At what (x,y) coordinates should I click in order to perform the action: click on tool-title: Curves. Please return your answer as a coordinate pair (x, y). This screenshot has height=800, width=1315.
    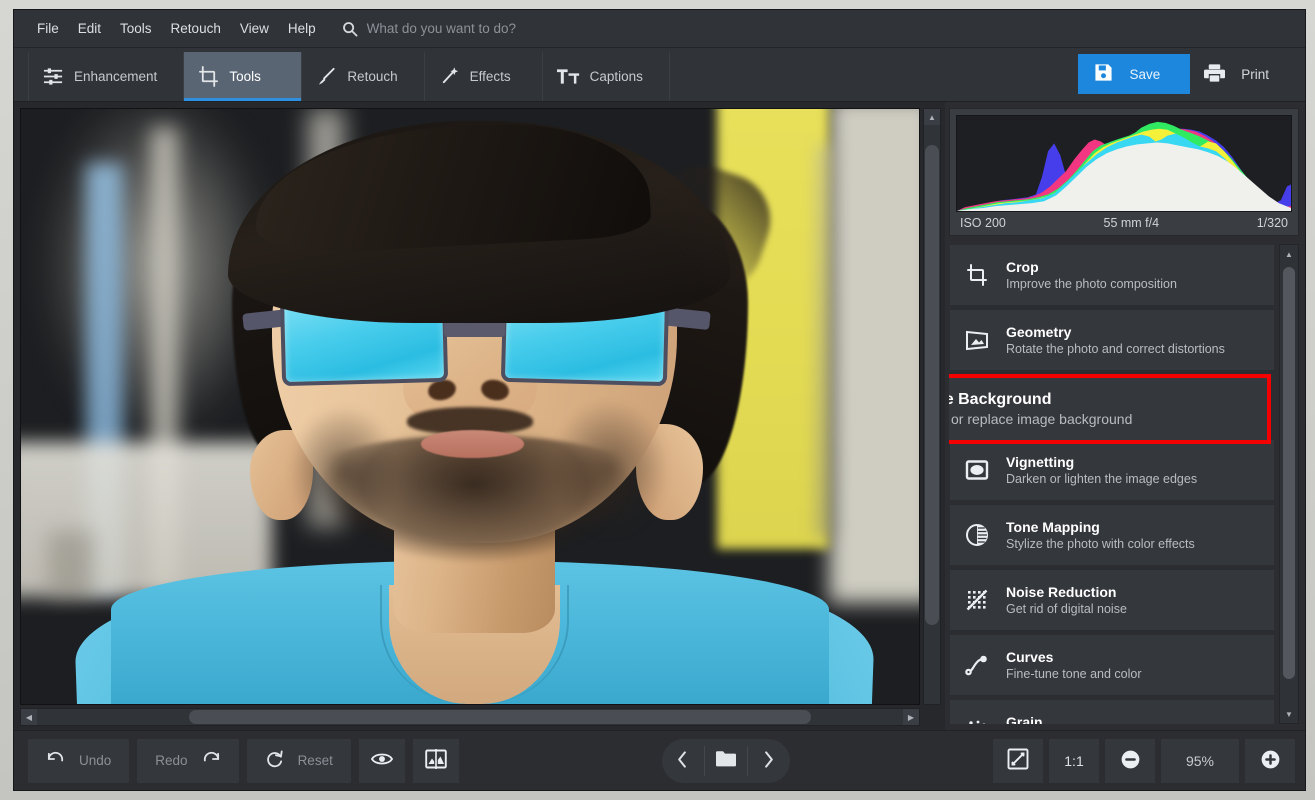
    Looking at the image, I should click on (1030, 657).